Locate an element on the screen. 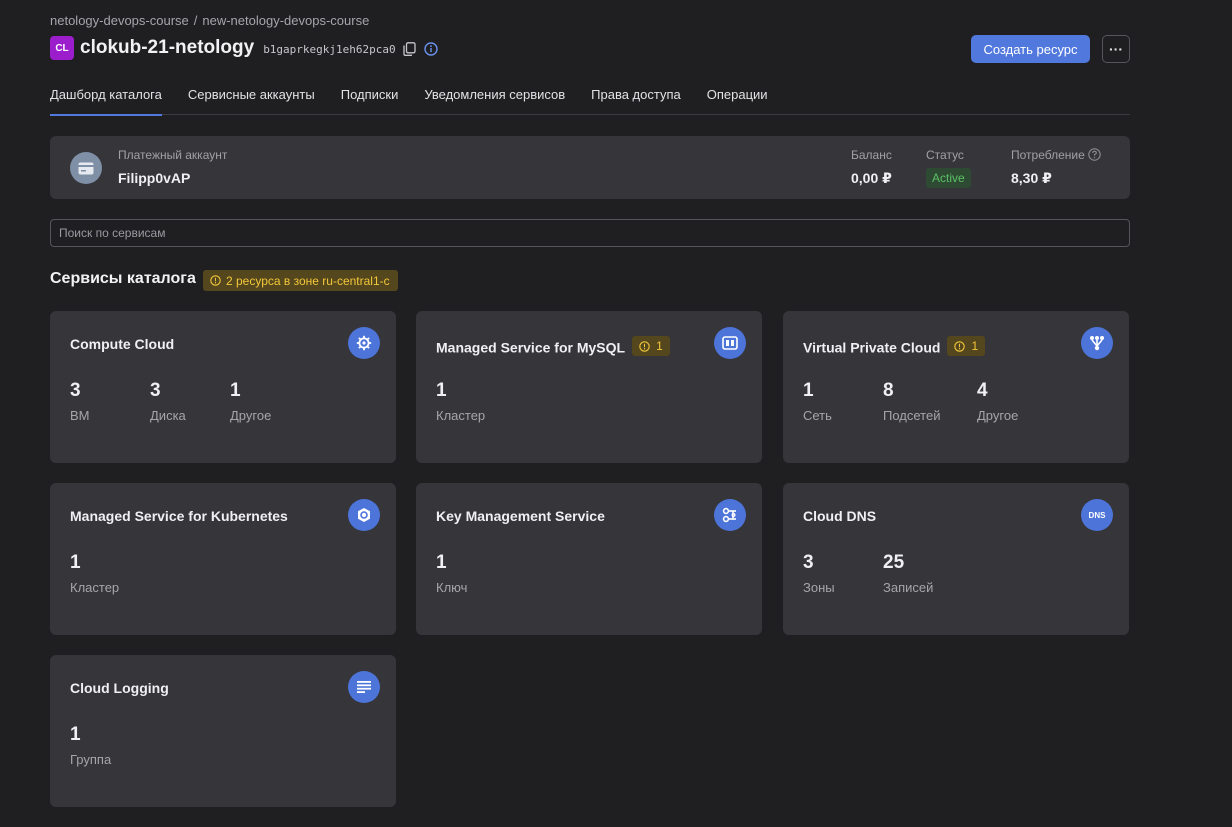 Image resolution: width=1232 pixels, height=827 pixels. tab-service-accounts: Сервисные аккаунты is located at coordinates (251, 98).